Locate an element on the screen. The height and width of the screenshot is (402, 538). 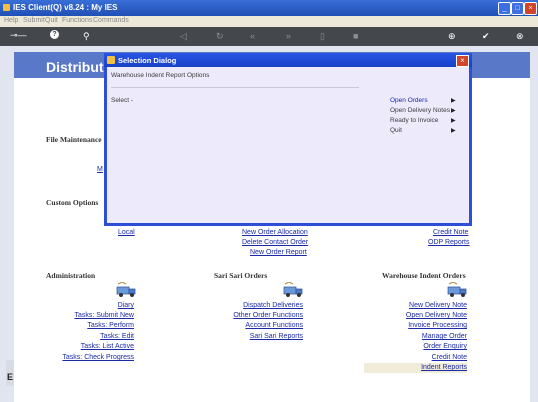
help-icon: ? is located at coordinates (54, 34).